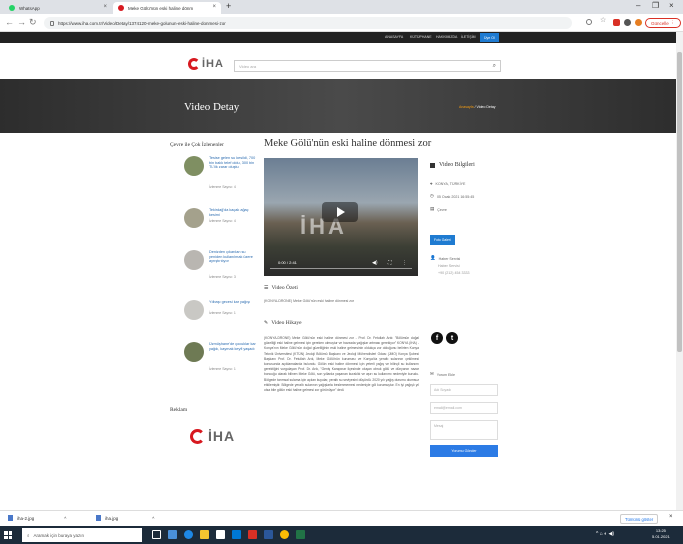 This screenshot has height=544, width=683. I want to click on date-text: 05 Ocak 2021 16:55:45, so click(455, 196).